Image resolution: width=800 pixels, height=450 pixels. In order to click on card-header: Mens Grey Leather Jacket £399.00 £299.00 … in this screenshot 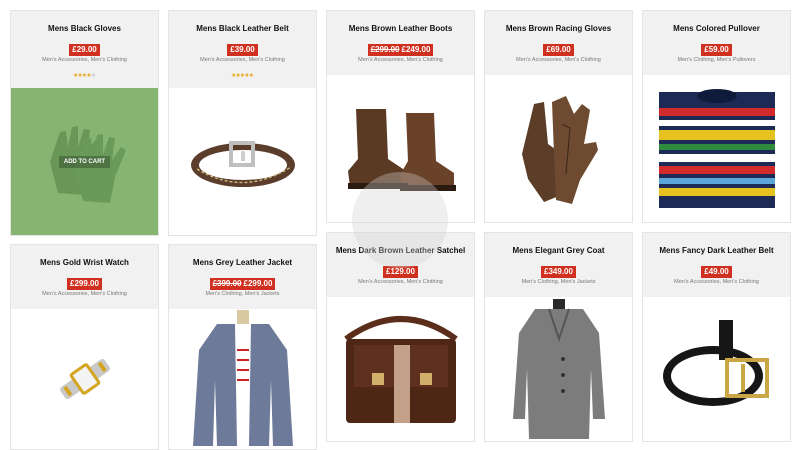, I will do `click(242, 277)`.